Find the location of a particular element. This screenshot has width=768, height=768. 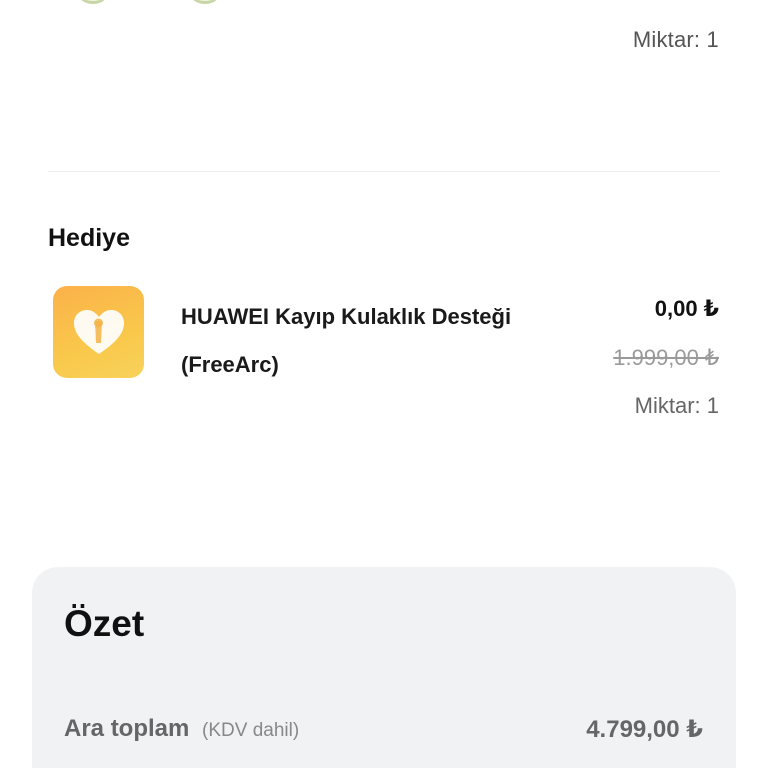

subtotal-label-text: Ara toplam is located at coordinates (127, 728).